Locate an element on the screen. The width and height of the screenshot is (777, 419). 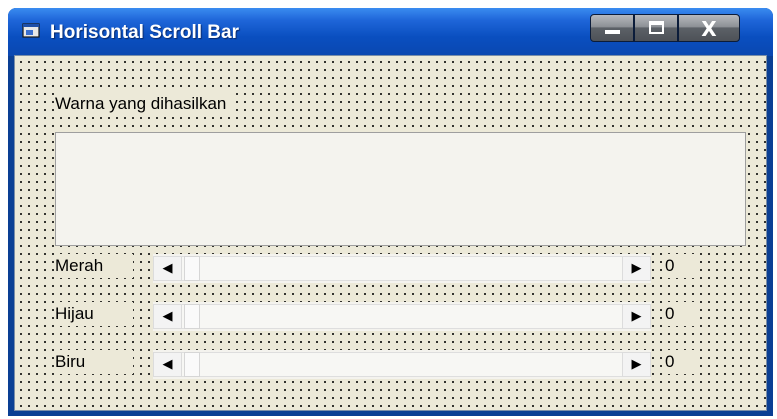
maximize-button is located at coordinates (656, 28).